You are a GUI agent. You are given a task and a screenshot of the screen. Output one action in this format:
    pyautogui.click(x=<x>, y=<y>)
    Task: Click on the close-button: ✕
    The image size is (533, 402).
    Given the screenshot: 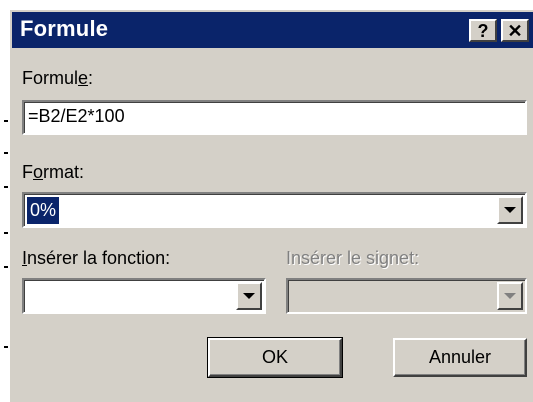 What is the action you would take?
    pyautogui.click(x=515, y=30)
    